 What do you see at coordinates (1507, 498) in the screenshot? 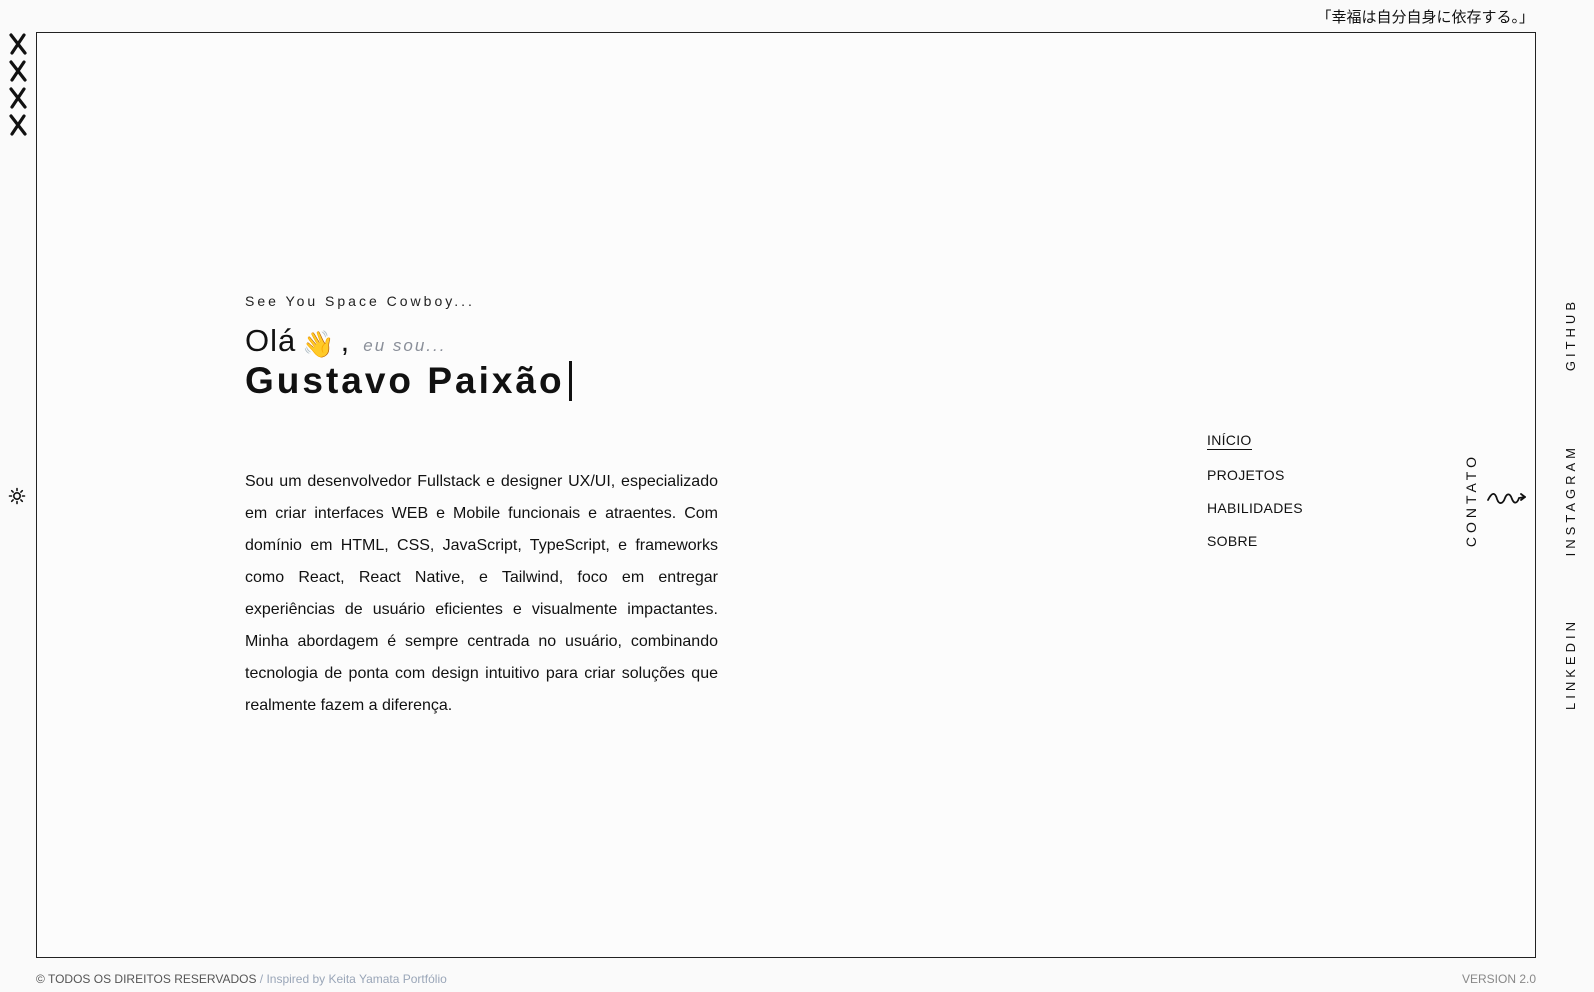
I see `squiggle-arrow-icon` at bounding box center [1507, 498].